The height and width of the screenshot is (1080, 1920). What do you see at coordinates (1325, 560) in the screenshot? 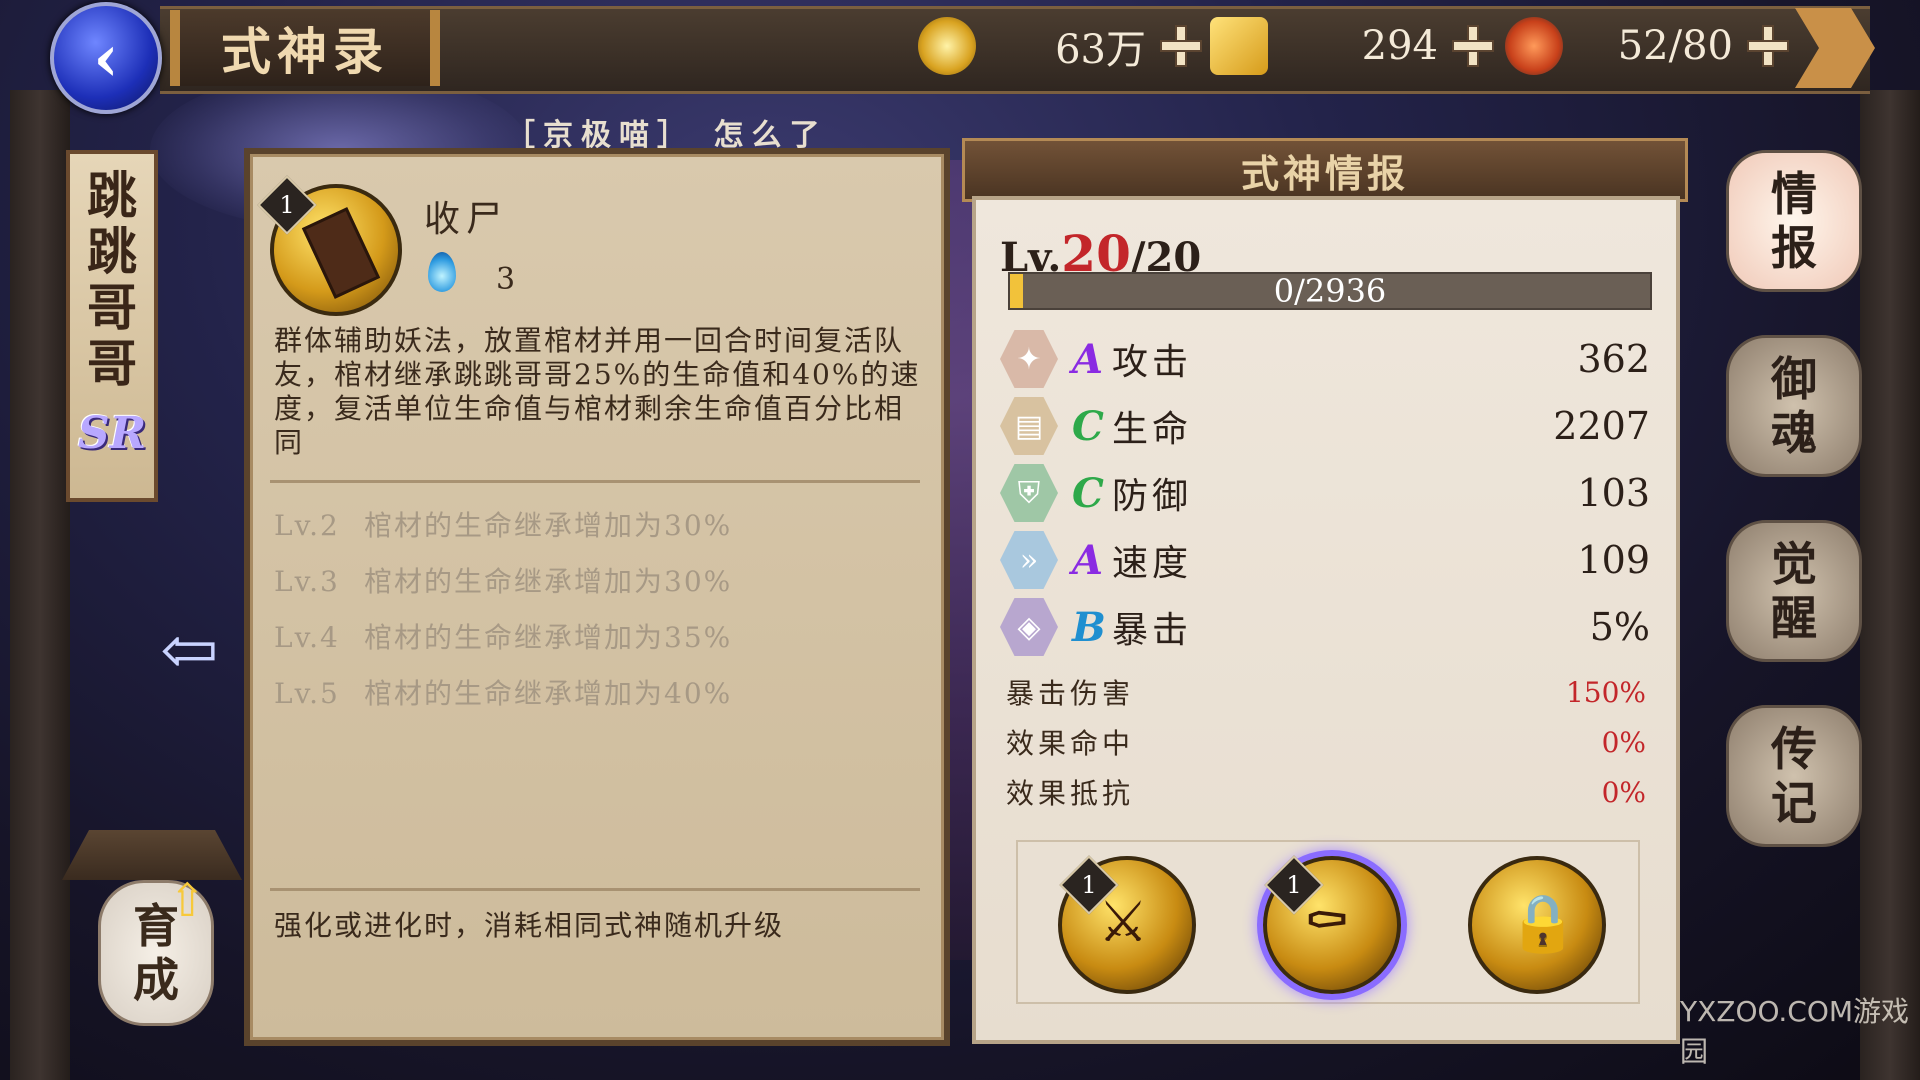
I see `stat-row-speed: » A 速度 109` at bounding box center [1325, 560].